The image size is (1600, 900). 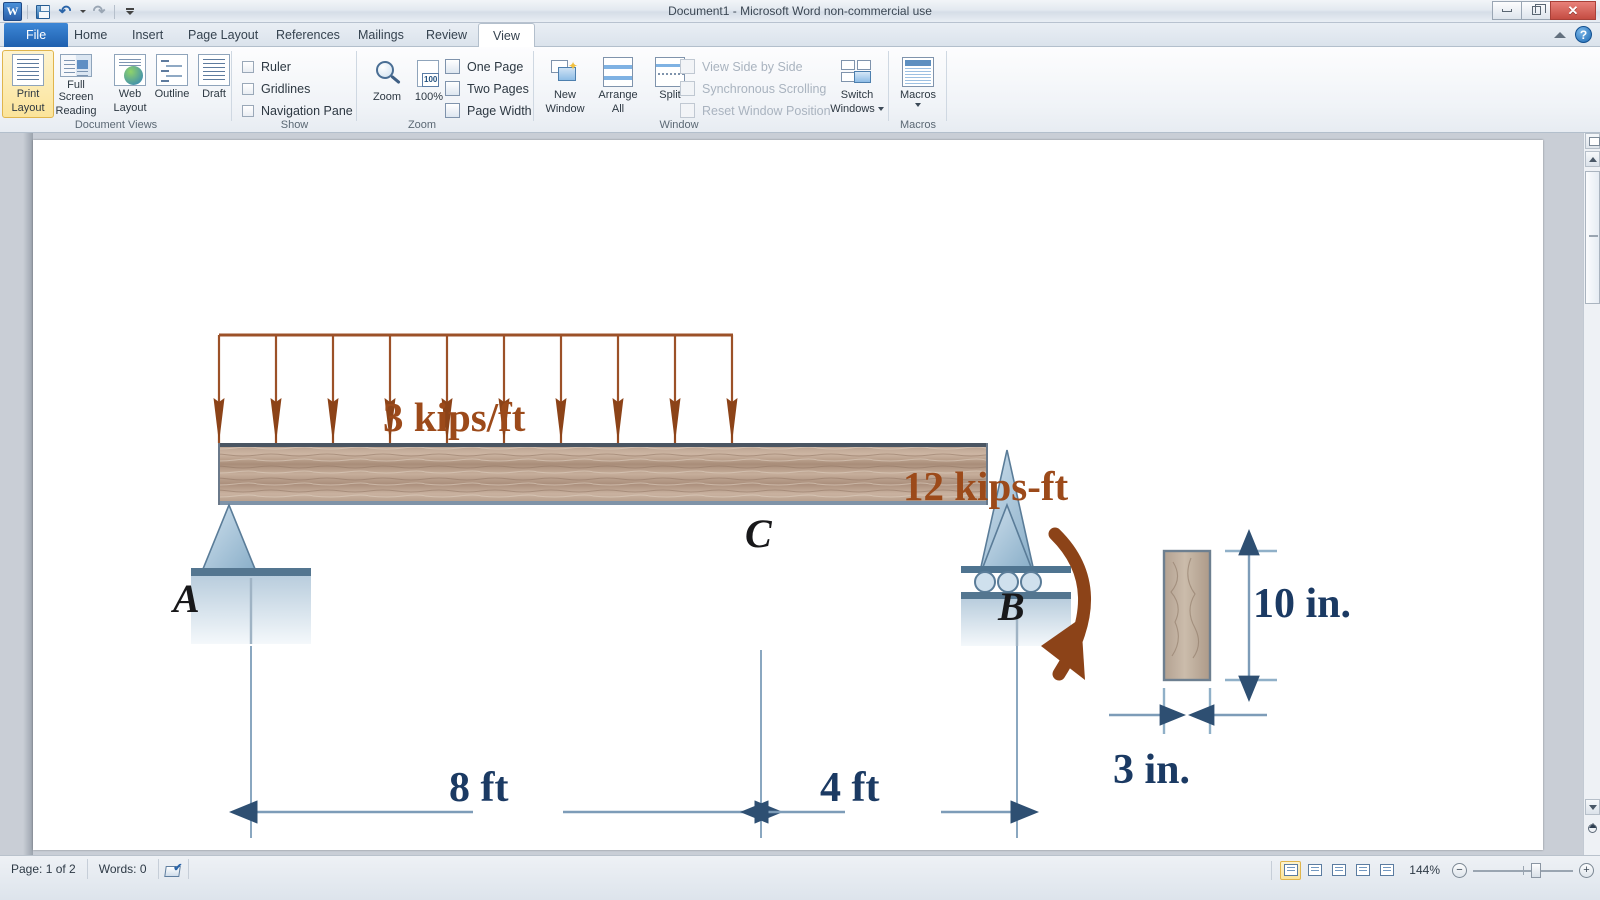 I want to click on page-width-icon, so click(x=452, y=110).